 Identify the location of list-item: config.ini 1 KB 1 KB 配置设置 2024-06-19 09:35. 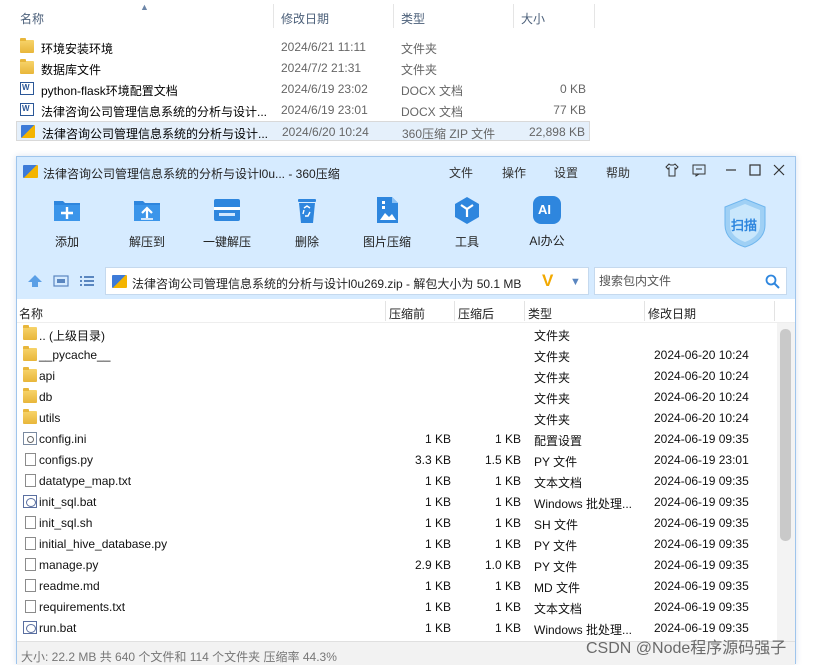
(397, 438).